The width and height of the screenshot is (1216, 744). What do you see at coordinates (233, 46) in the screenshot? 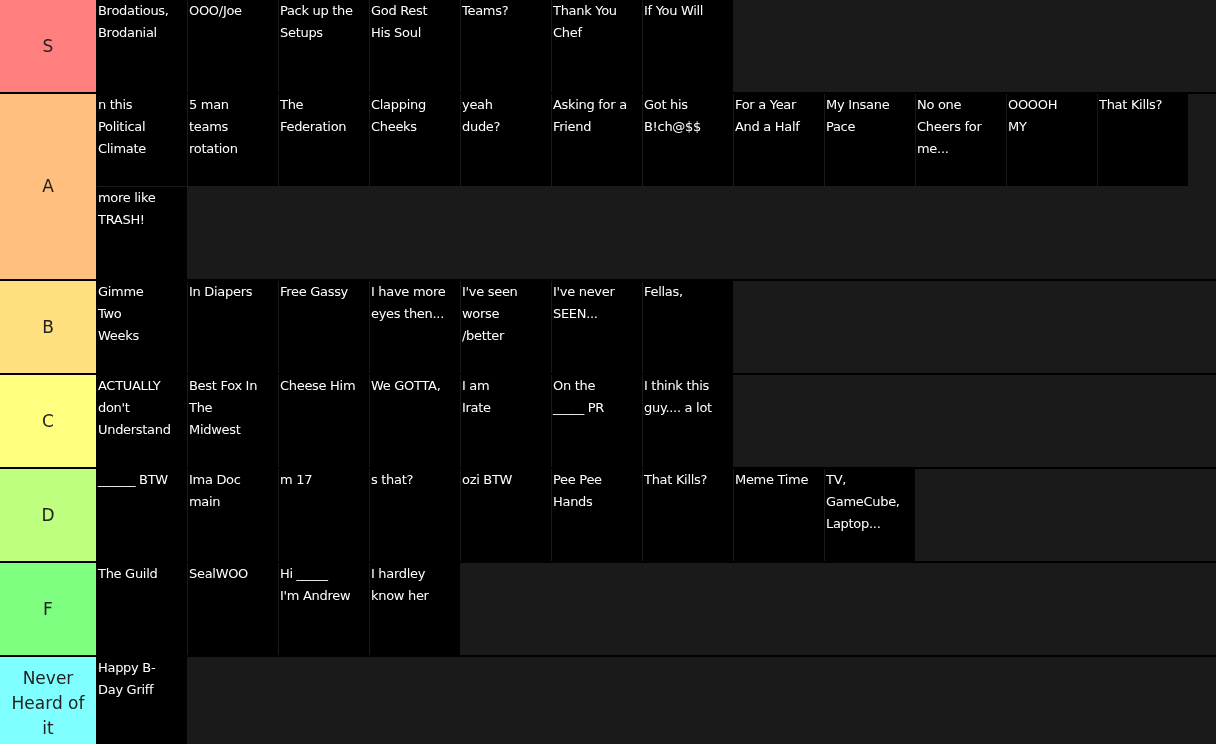
I see `tier-item: OOO/Joe` at bounding box center [233, 46].